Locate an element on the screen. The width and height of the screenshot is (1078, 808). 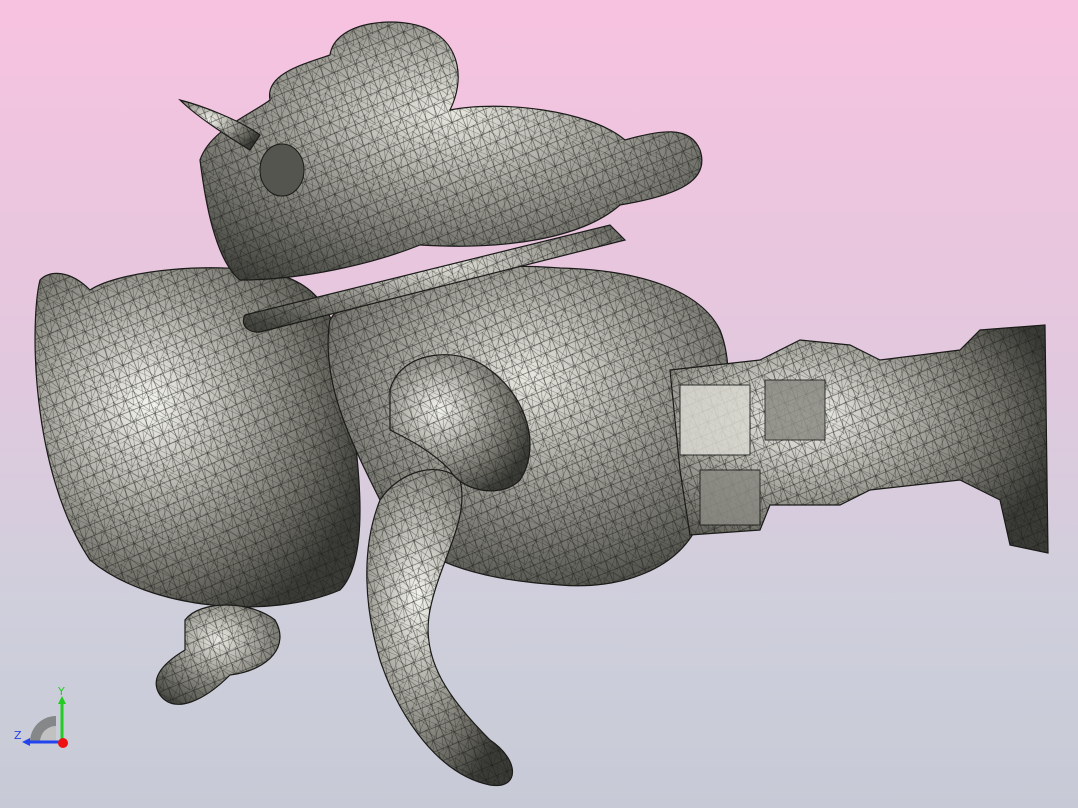
eye-socket is located at coordinates (282, 170).